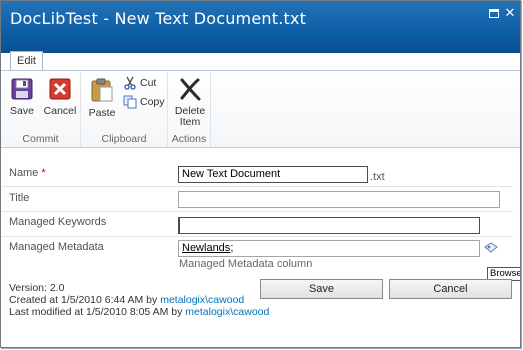 The height and width of the screenshot is (350, 523). What do you see at coordinates (56, 247) in the screenshot?
I see `metadata-label: Managed Metadata` at bounding box center [56, 247].